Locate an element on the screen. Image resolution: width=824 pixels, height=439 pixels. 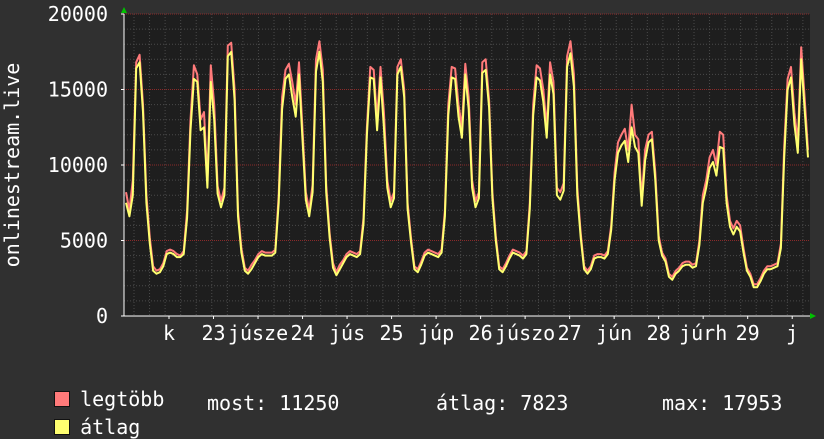
x-tick-labels: k 23 júsze 24 jús 25 júp 26 júszo 27 jún 28 júrh 29 j is located at coordinates (480, 333).